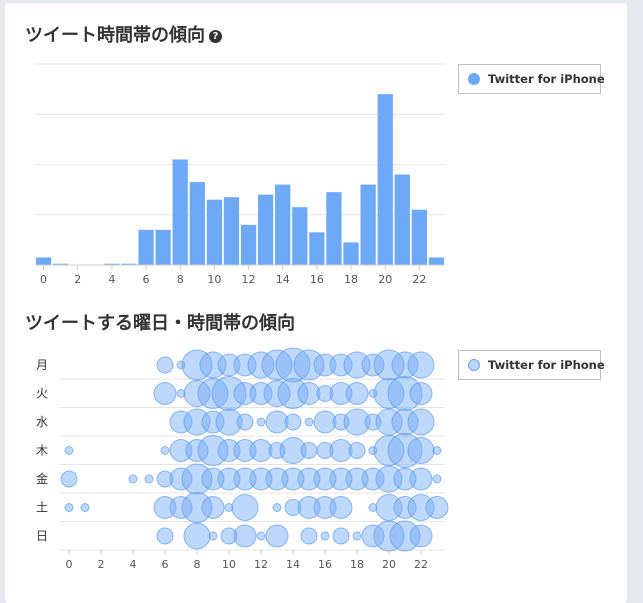 The image size is (643, 603). What do you see at coordinates (42, 536) in the screenshot?
I see `y-tick-label: 日` at bounding box center [42, 536].